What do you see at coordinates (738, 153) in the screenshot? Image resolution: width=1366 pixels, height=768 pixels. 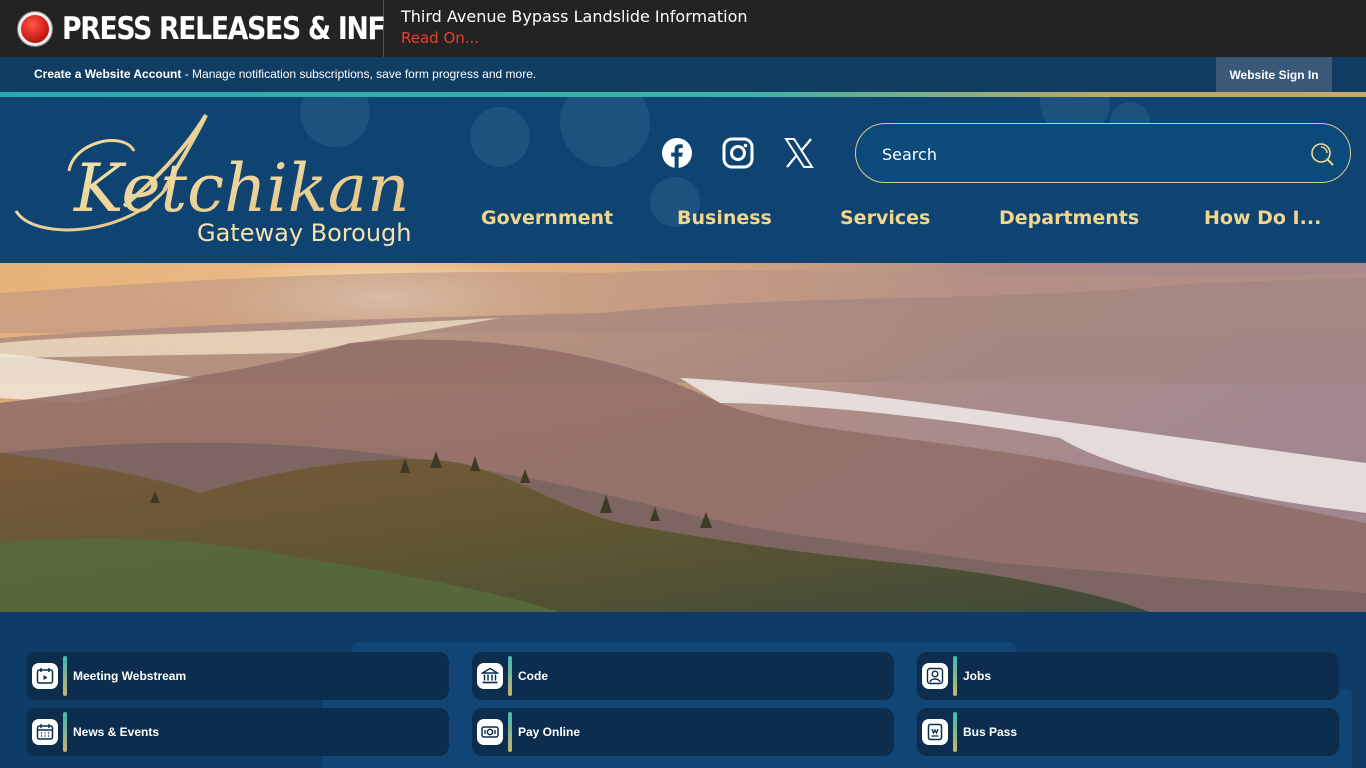 I see `instagram-icon` at bounding box center [738, 153].